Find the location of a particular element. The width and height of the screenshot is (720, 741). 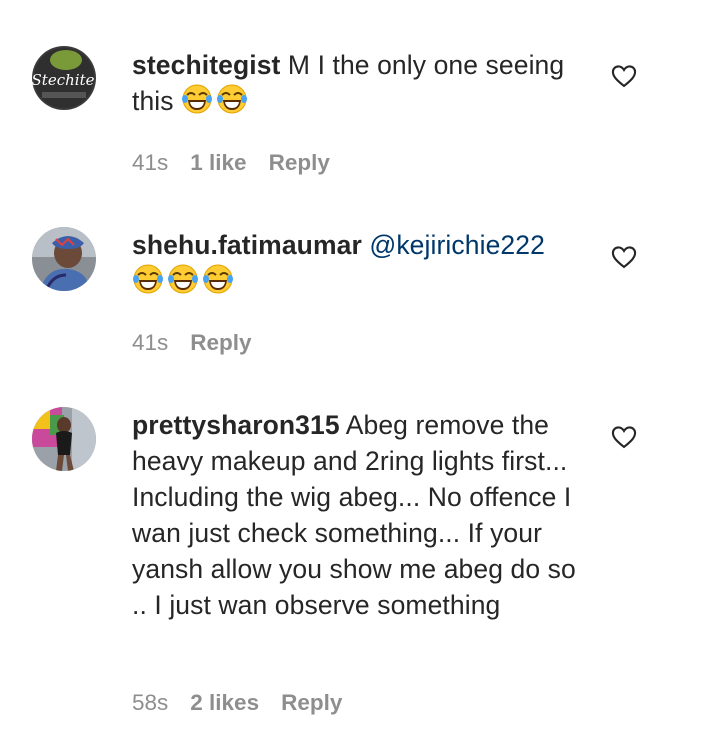

comment-time: 58s is located at coordinates (150, 702).